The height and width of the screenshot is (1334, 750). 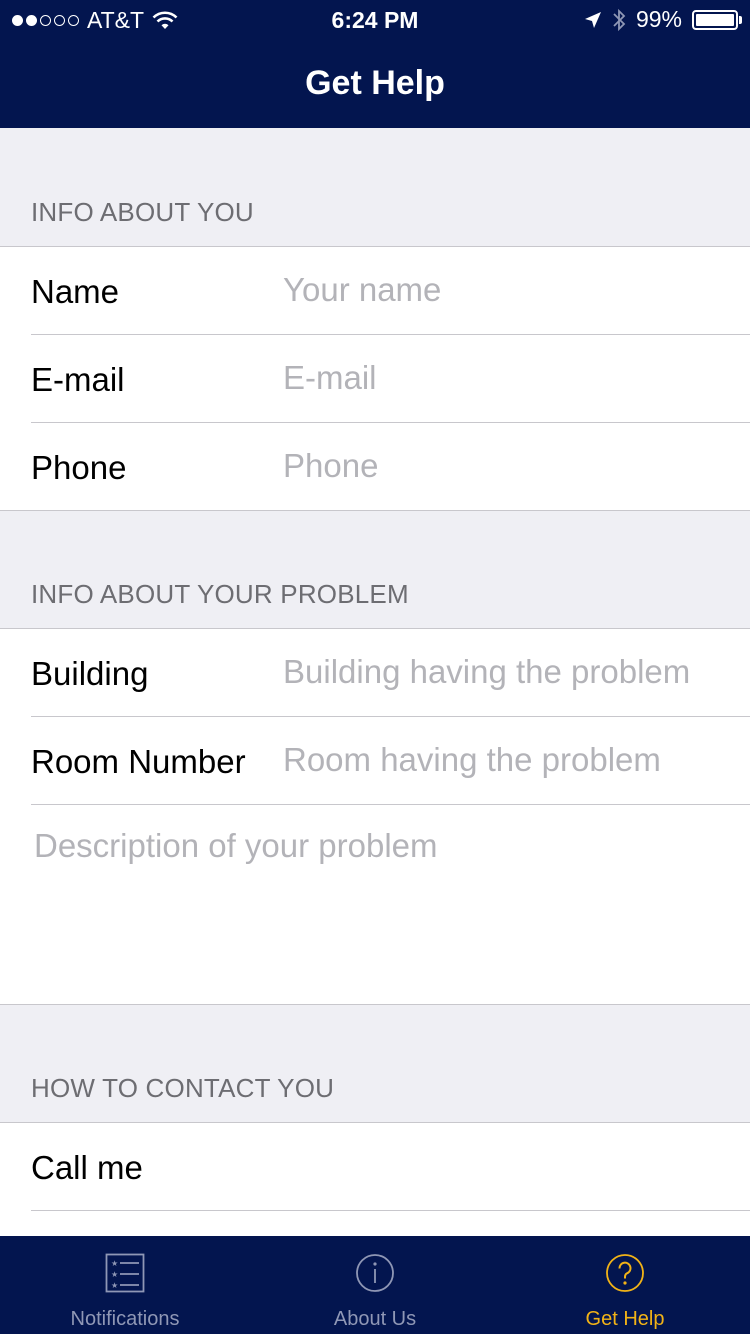 I want to click on info-icon, so click(x=375, y=1273).